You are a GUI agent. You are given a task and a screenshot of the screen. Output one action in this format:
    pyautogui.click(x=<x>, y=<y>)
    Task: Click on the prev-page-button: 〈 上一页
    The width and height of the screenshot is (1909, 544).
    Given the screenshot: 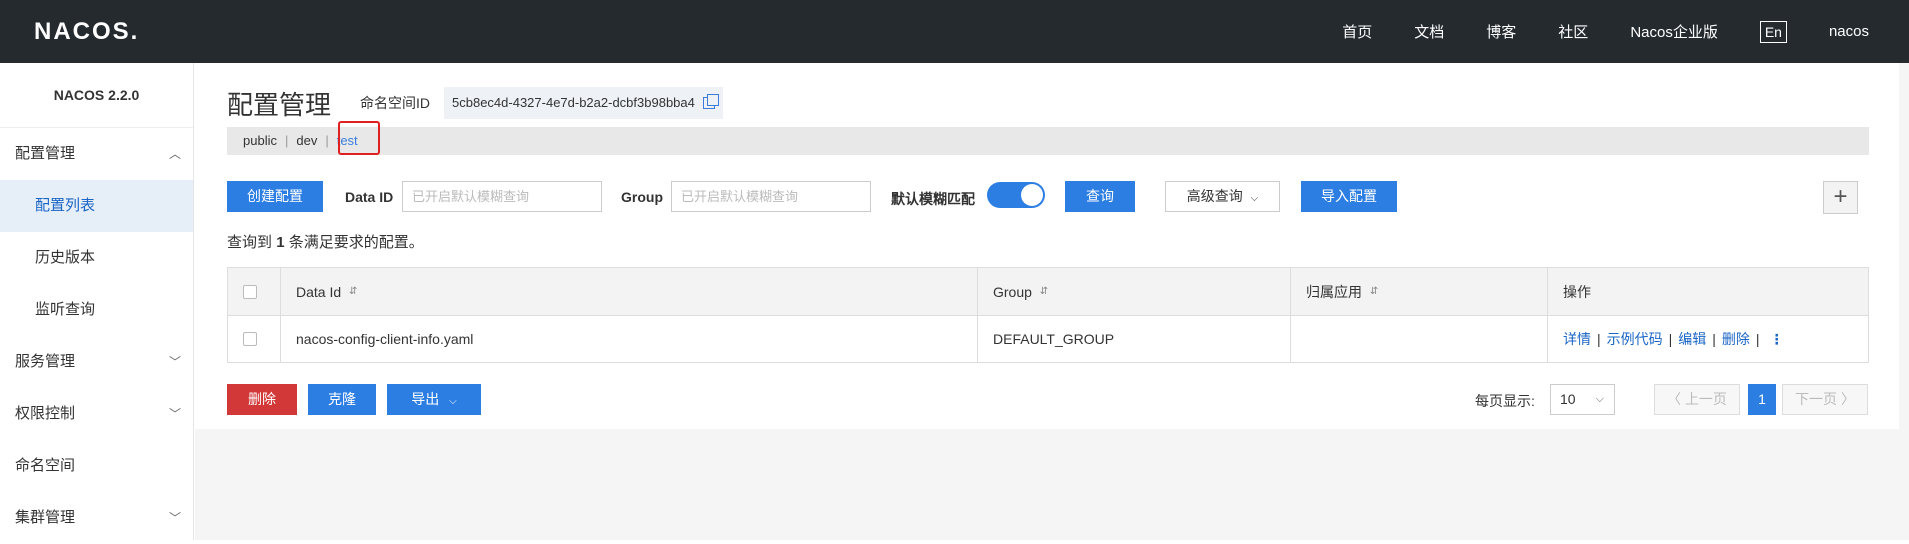 What is the action you would take?
    pyautogui.click(x=1697, y=399)
    